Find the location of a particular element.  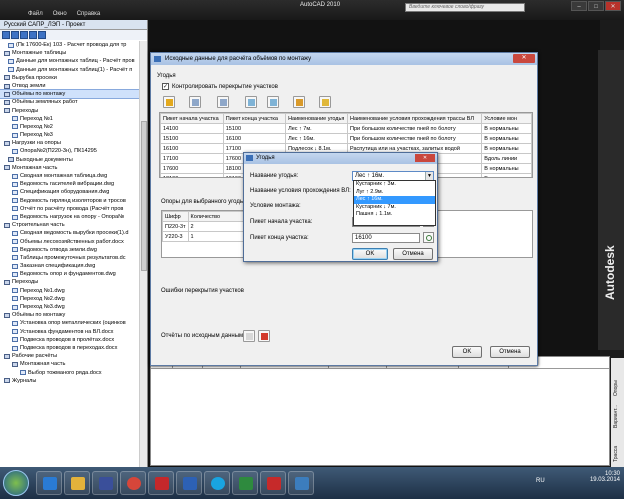

tree-item: Переход №2.dwg is located at coordinates (70, 299).